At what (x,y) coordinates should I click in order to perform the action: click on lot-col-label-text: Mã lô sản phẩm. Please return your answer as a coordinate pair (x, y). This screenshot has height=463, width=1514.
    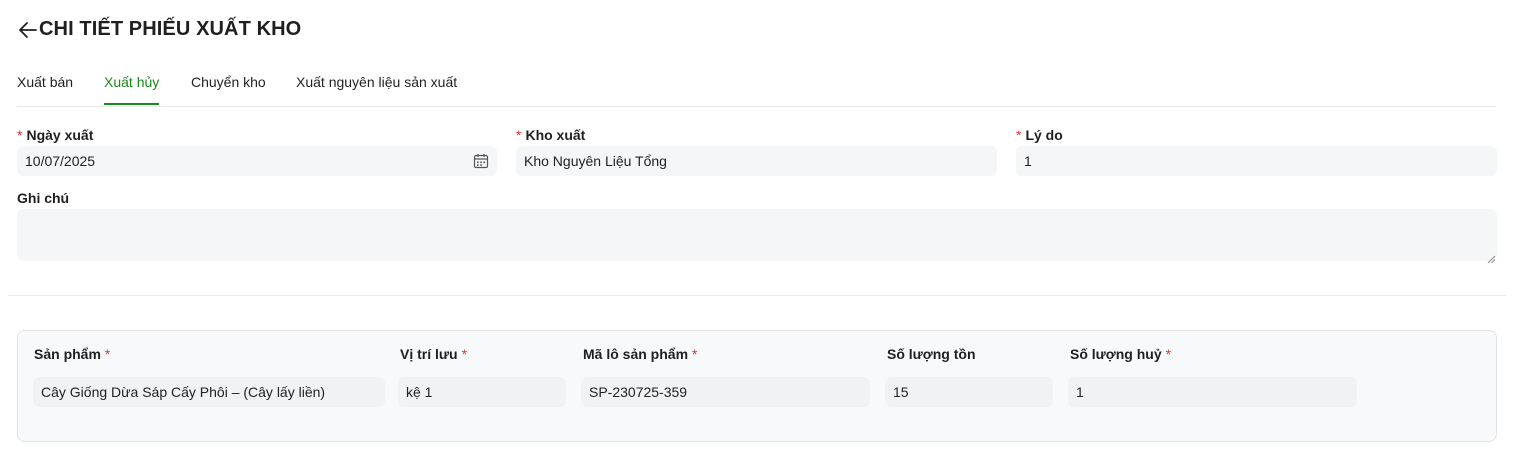
    Looking at the image, I should click on (636, 354).